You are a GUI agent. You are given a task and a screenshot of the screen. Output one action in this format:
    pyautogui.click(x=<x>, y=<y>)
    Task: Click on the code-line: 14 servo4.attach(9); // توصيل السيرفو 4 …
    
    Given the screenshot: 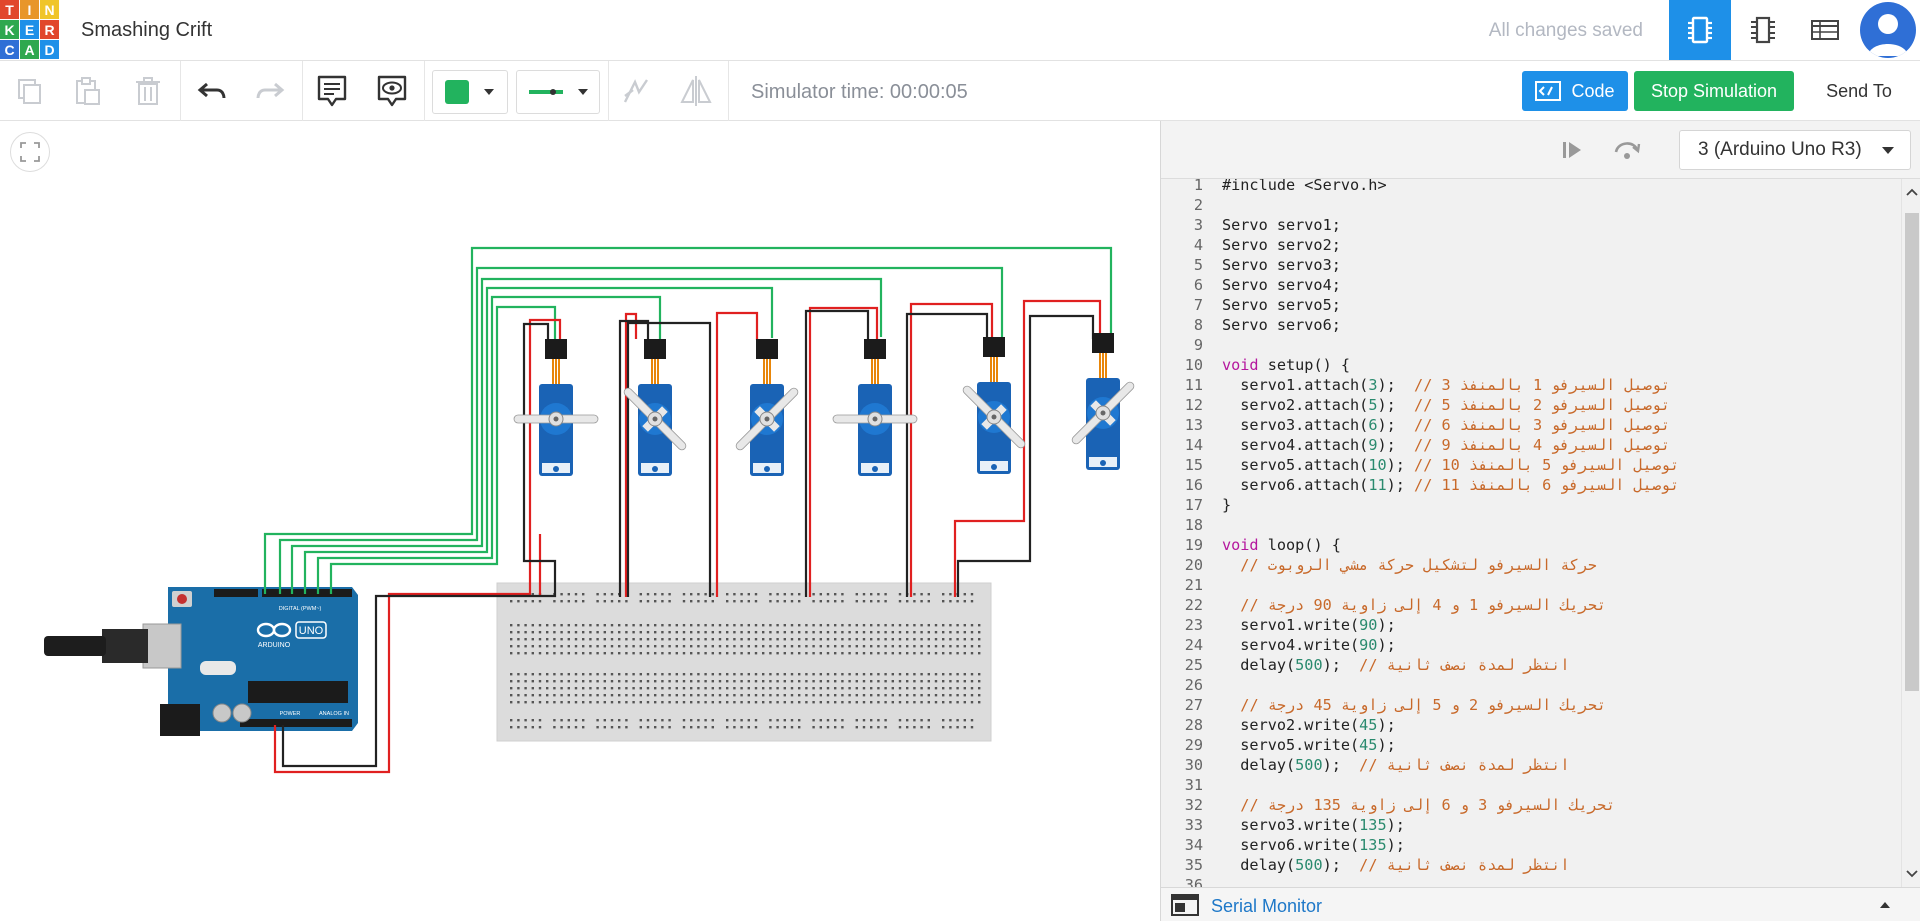 What is the action you would take?
    pyautogui.click(x=1531, y=445)
    